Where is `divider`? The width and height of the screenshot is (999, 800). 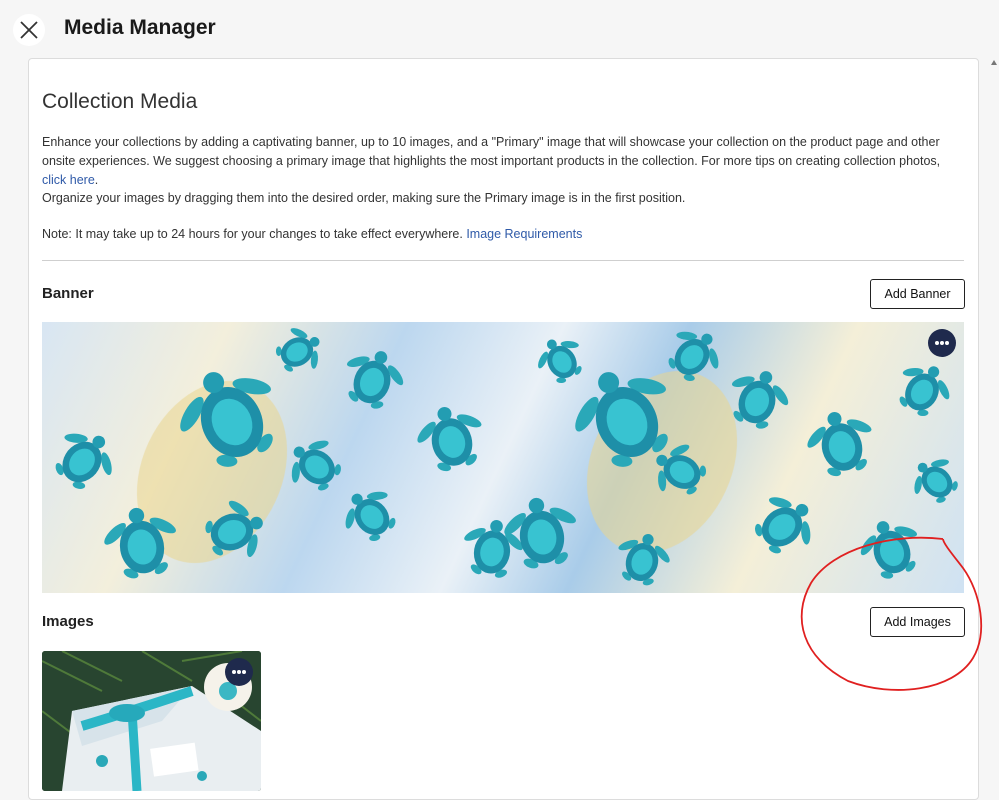 divider is located at coordinates (503, 260).